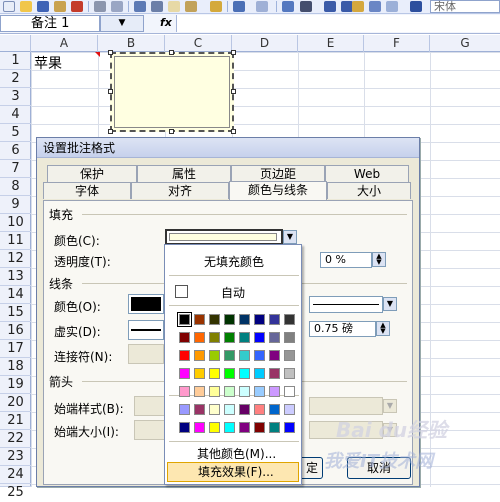 This screenshot has width=500, height=502. Describe the element at coordinates (15, 169) in the screenshot. I see `row-header: 7` at that location.